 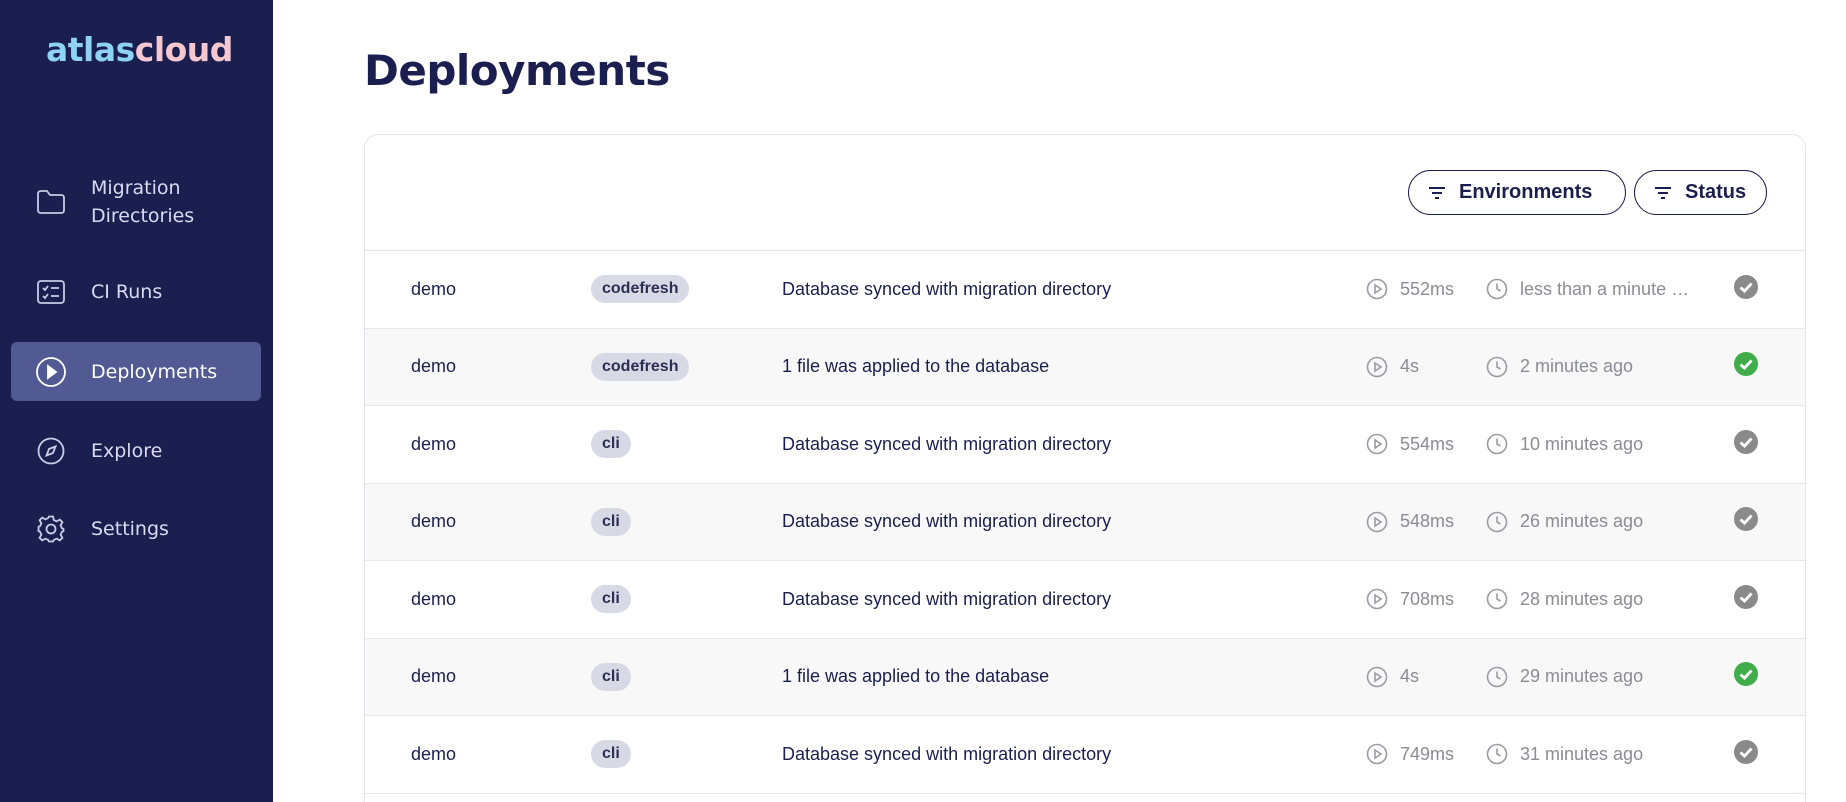 I want to click on status-filter-button: Status, so click(x=1700, y=192).